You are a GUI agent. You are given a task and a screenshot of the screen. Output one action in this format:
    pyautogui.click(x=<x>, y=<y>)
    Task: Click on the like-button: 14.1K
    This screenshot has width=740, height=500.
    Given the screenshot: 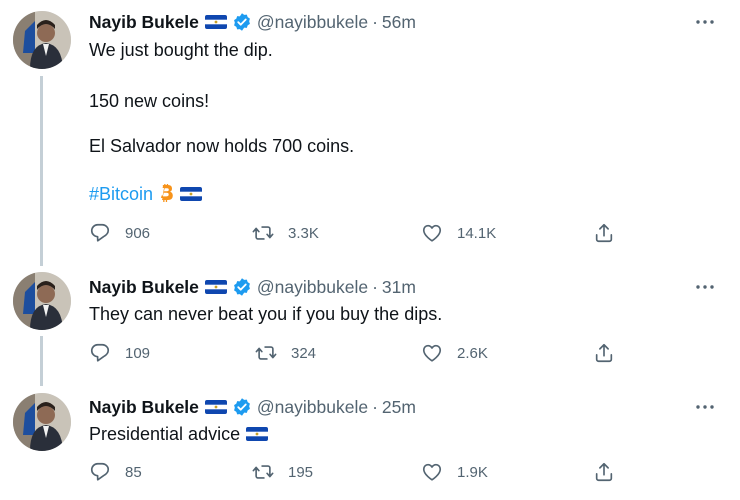 What is the action you would take?
    pyautogui.click(x=458, y=233)
    